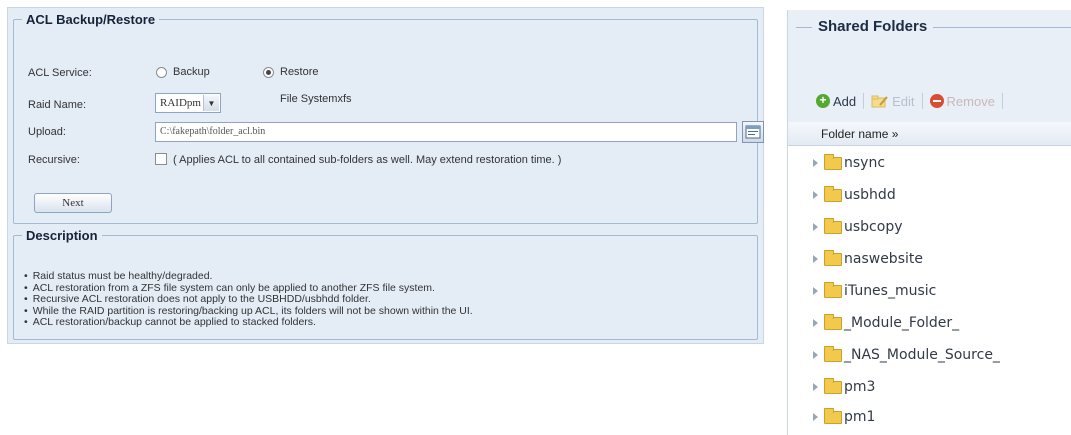 Image resolution: width=1071 pixels, height=435 pixels. I want to click on add-icon: +, so click(823, 101).